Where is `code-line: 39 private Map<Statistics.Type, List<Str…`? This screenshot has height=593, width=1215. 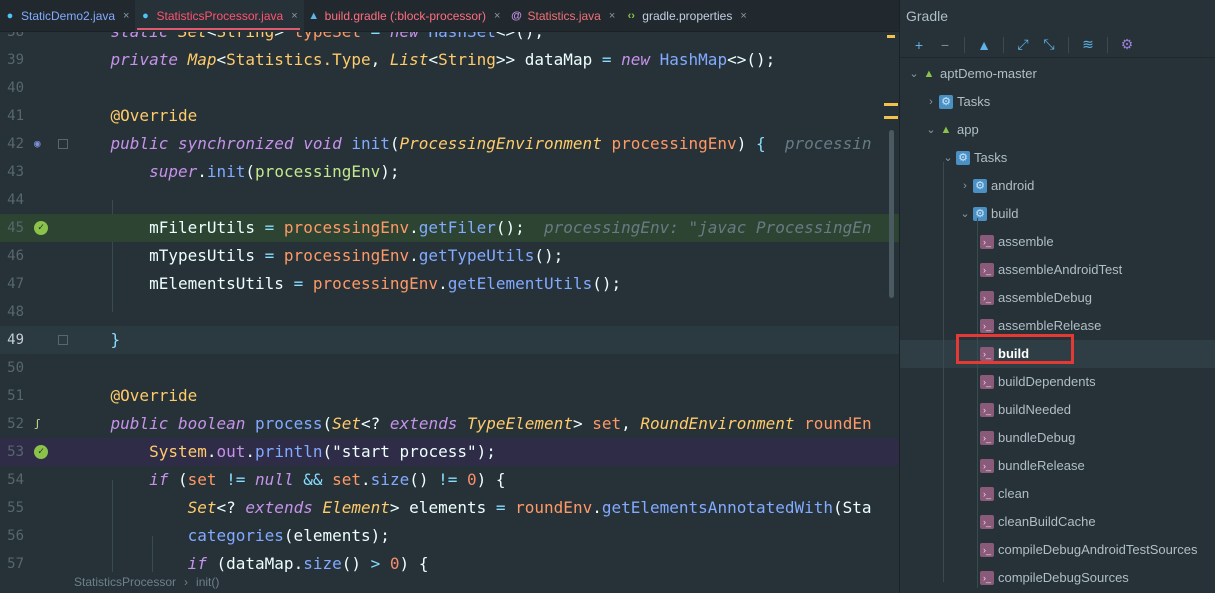 code-line: 39 private Map<Statistics.Type, List<Str… is located at coordinates (449, 60).